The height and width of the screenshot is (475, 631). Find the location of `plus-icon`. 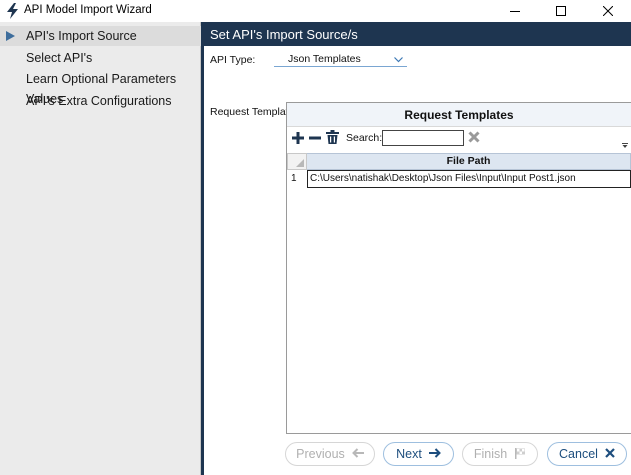

plus-icon is located at coordinates (298, 139).